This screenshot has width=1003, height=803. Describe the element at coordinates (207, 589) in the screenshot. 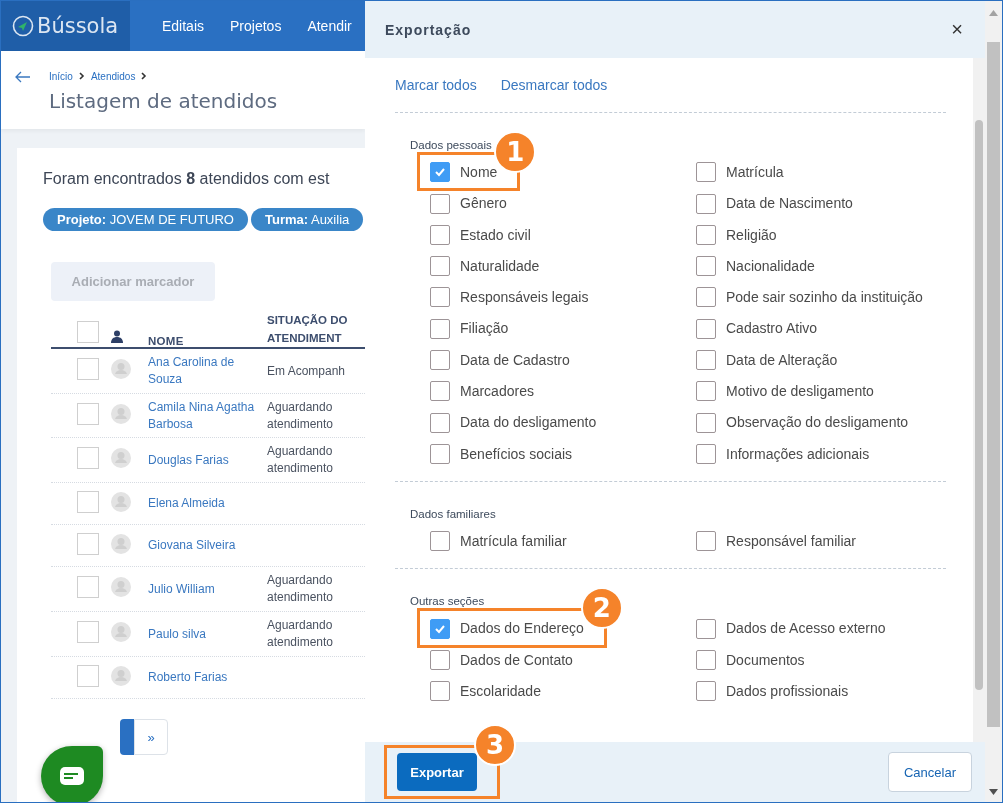

I see `person-name-link: Julio William` at that location.